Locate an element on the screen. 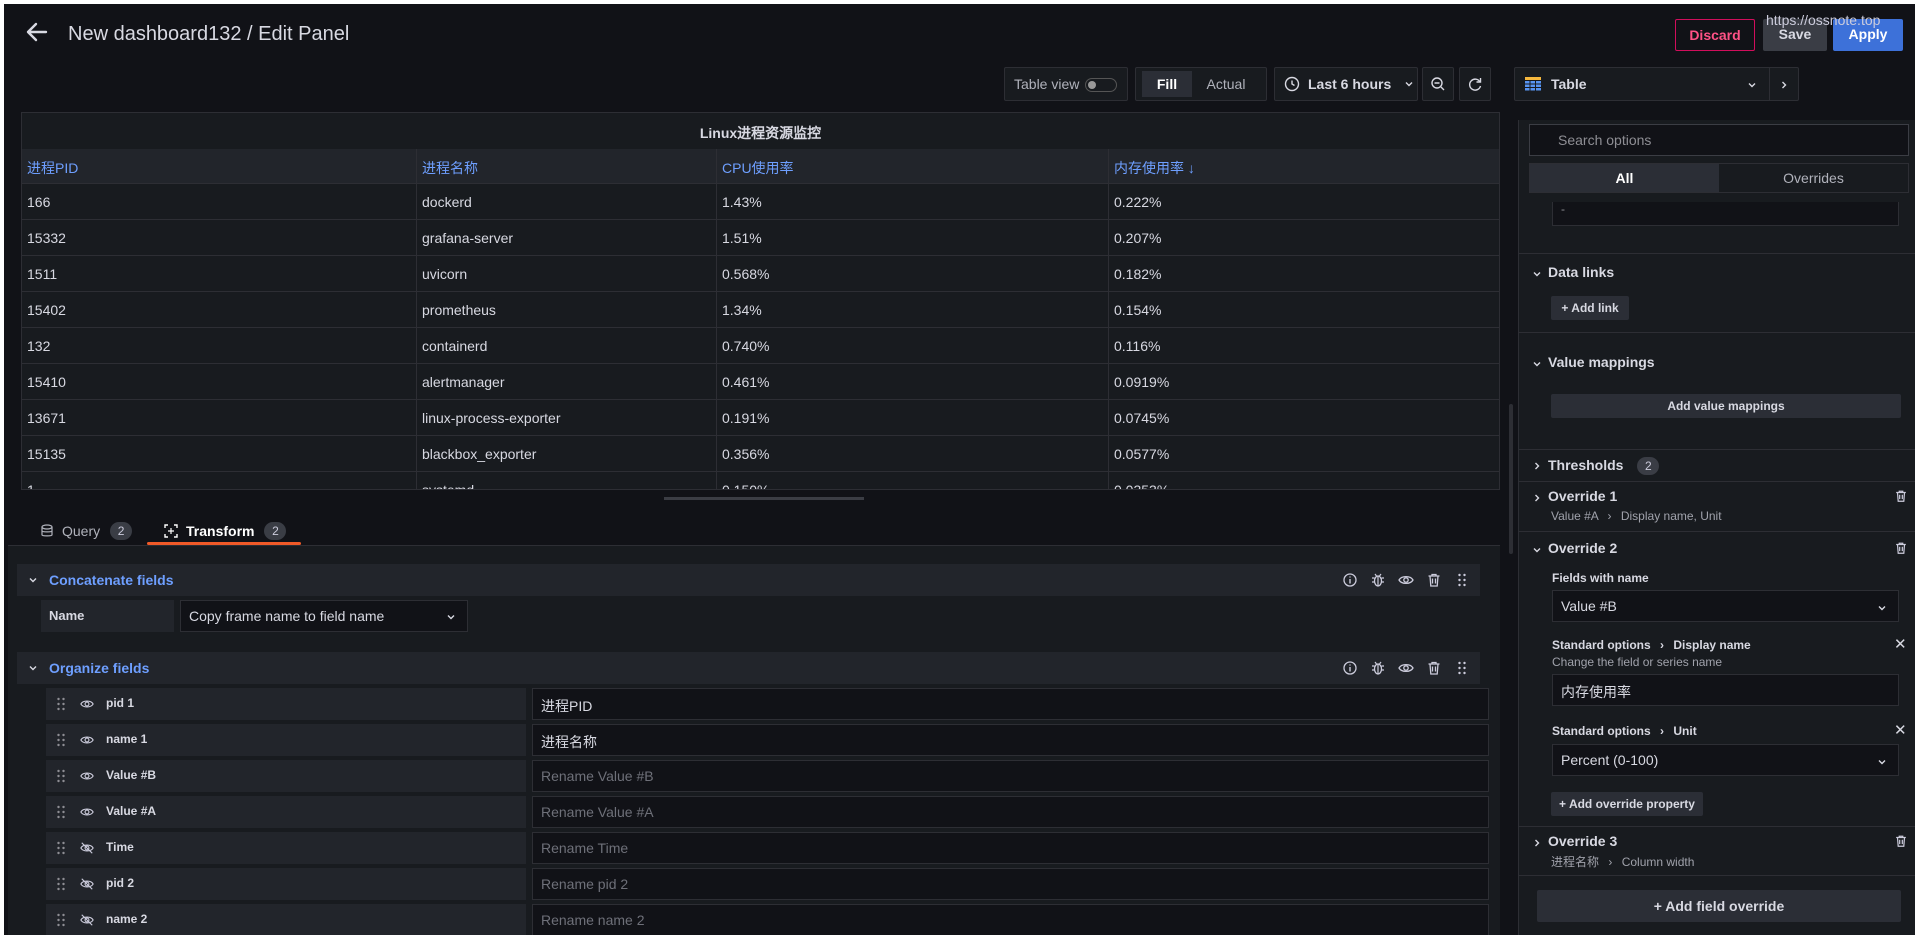 The image size is (1919, 939). display-name-input: 内存使用率 is located at coordinates (1725, 690).